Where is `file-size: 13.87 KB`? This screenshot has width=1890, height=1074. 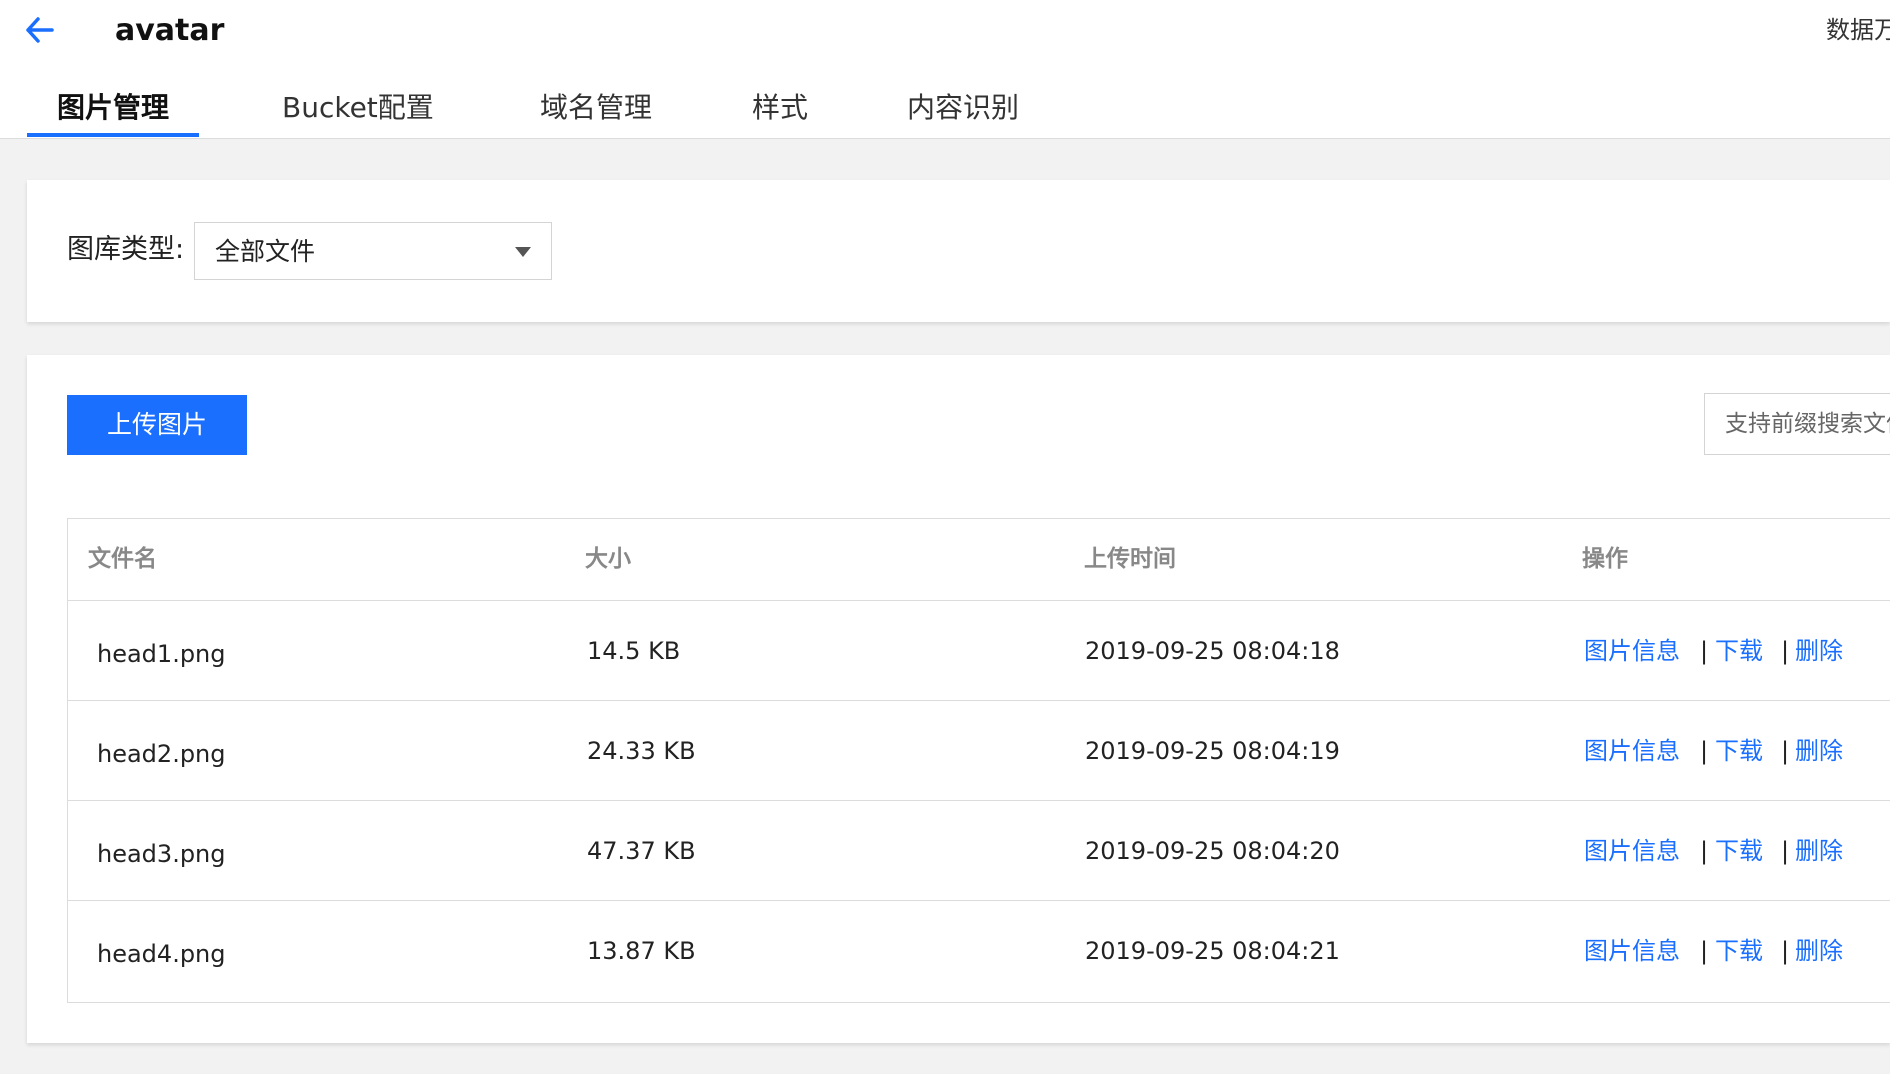 file-size: 13.87 KB is located at coordinates (641, 951).